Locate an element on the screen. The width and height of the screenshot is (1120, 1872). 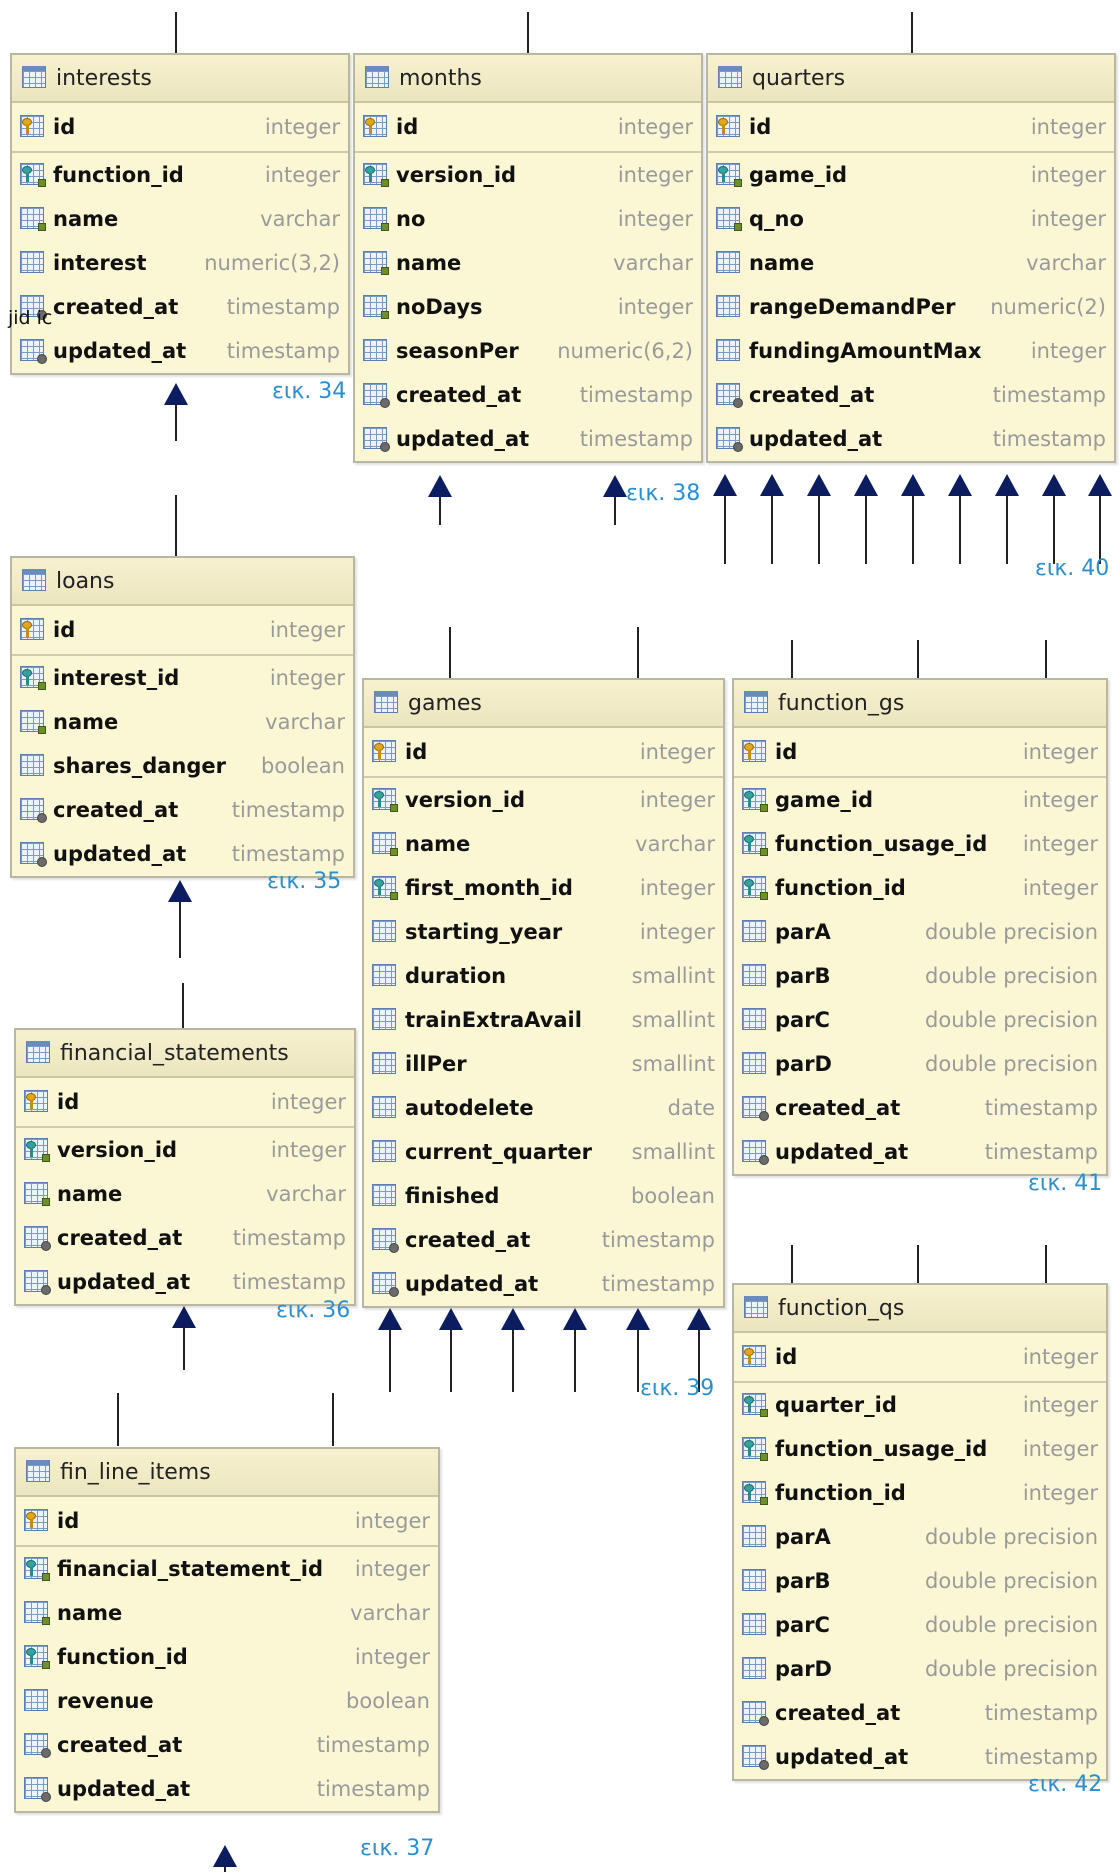
table-header: function_gs is located at coordinates (920, 704).